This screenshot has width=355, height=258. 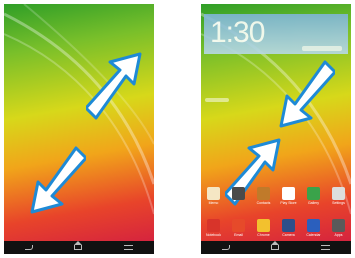 I want to click on app-shortcut: Memo, so click(x=214, y=196).